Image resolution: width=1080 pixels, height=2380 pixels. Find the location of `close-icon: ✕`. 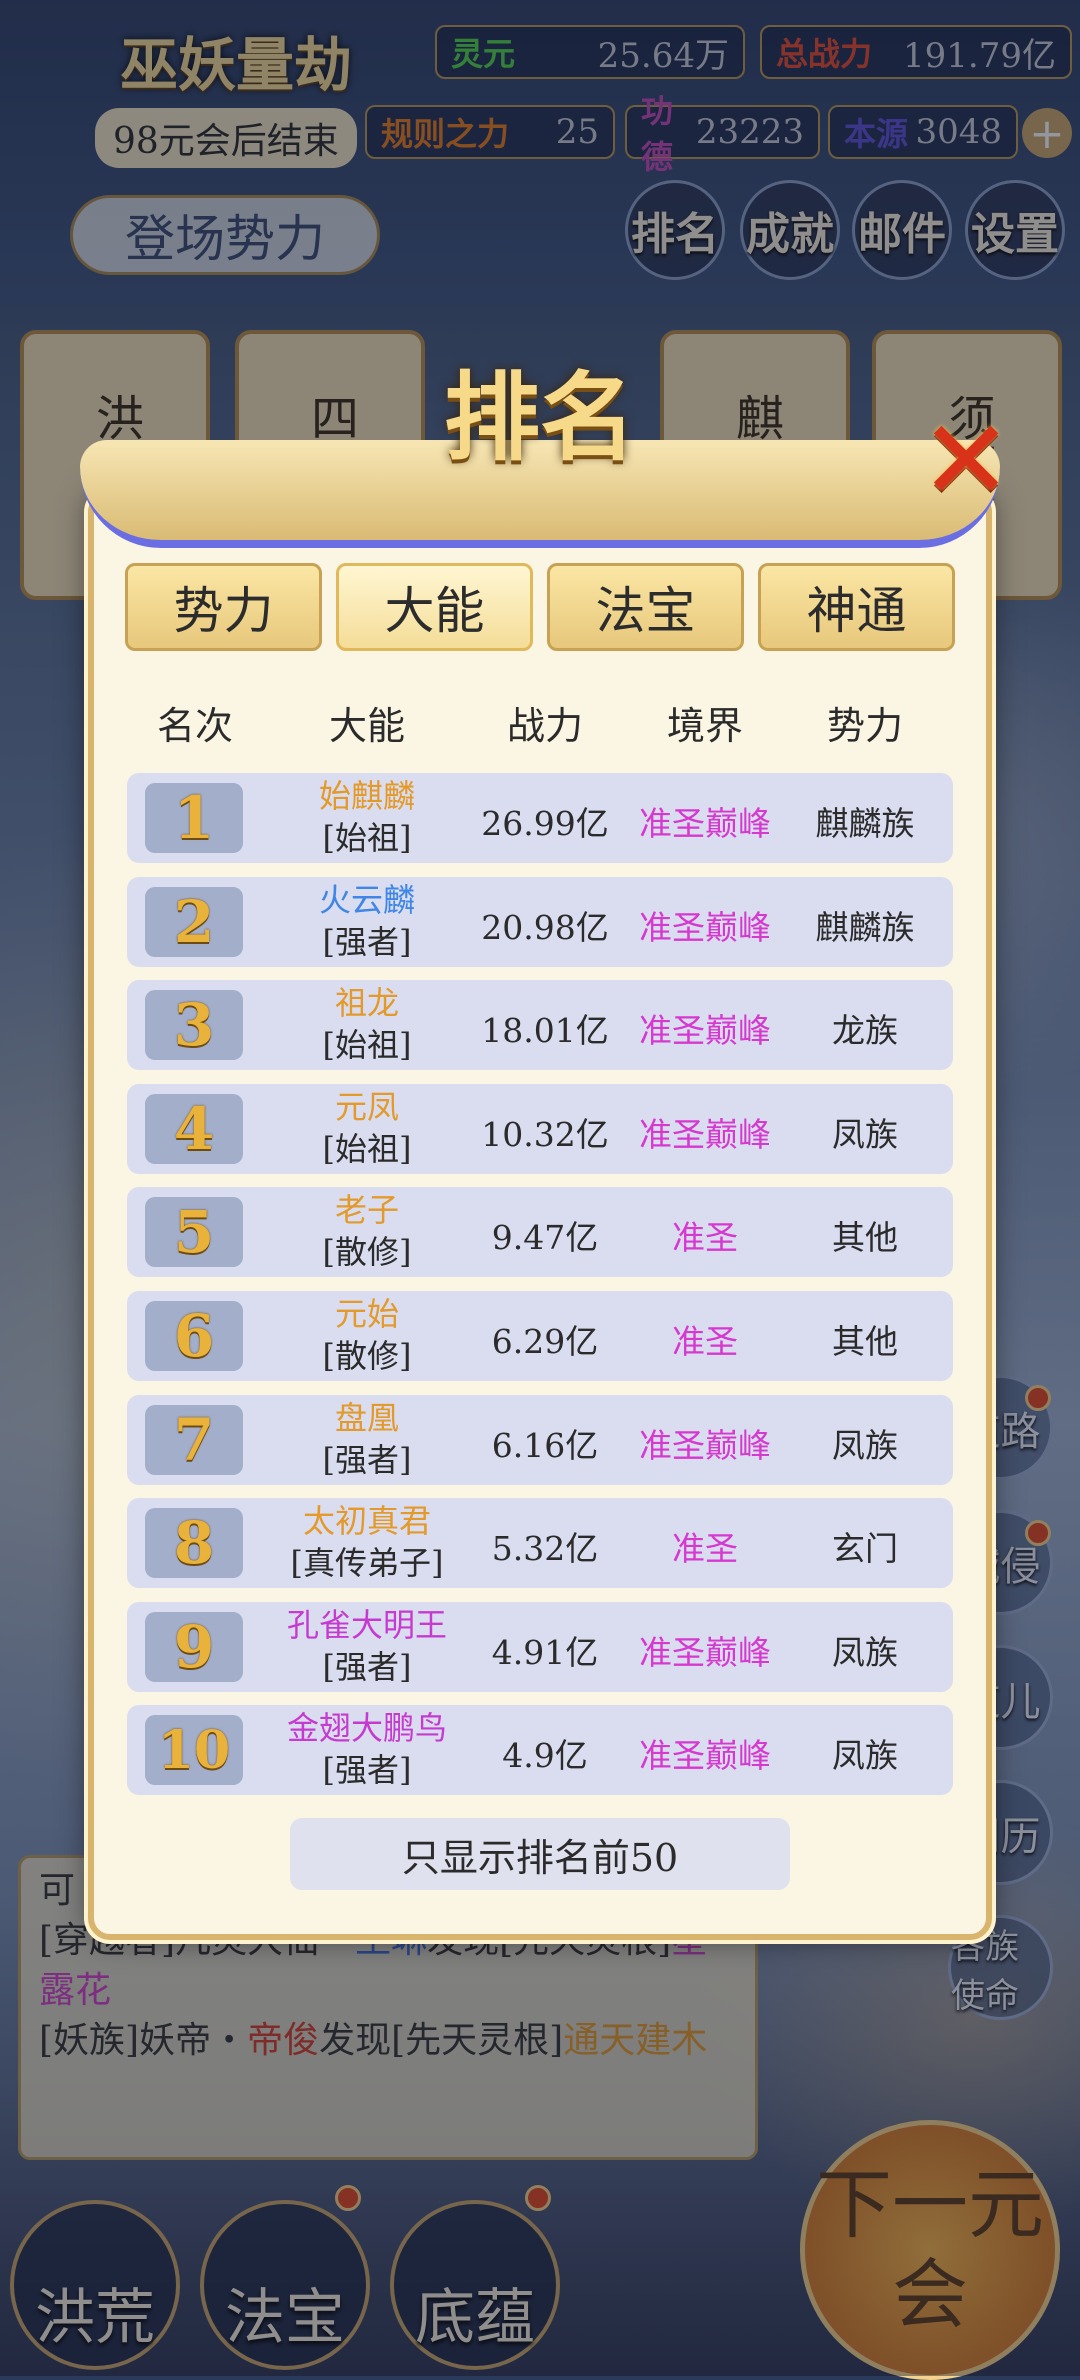

close-icon: ✕ is located at coordinates (966, 460).